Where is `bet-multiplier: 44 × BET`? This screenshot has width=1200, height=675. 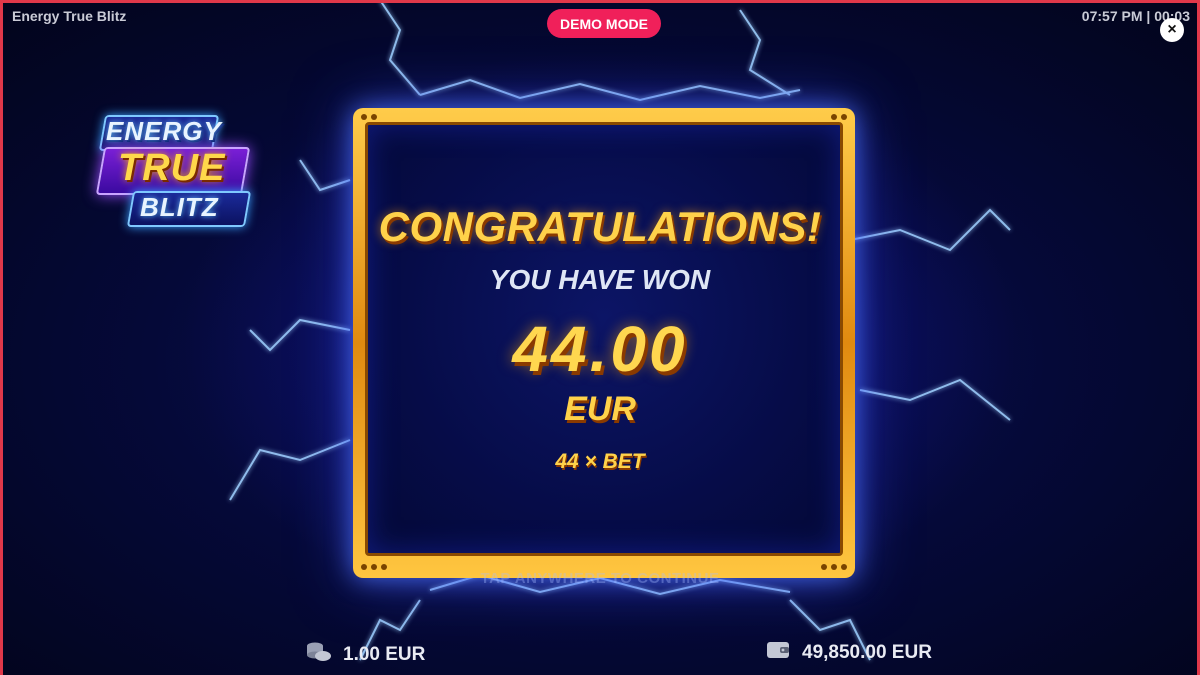 bet-multiplier: 44 × BET is located at coordinates (600, 461).